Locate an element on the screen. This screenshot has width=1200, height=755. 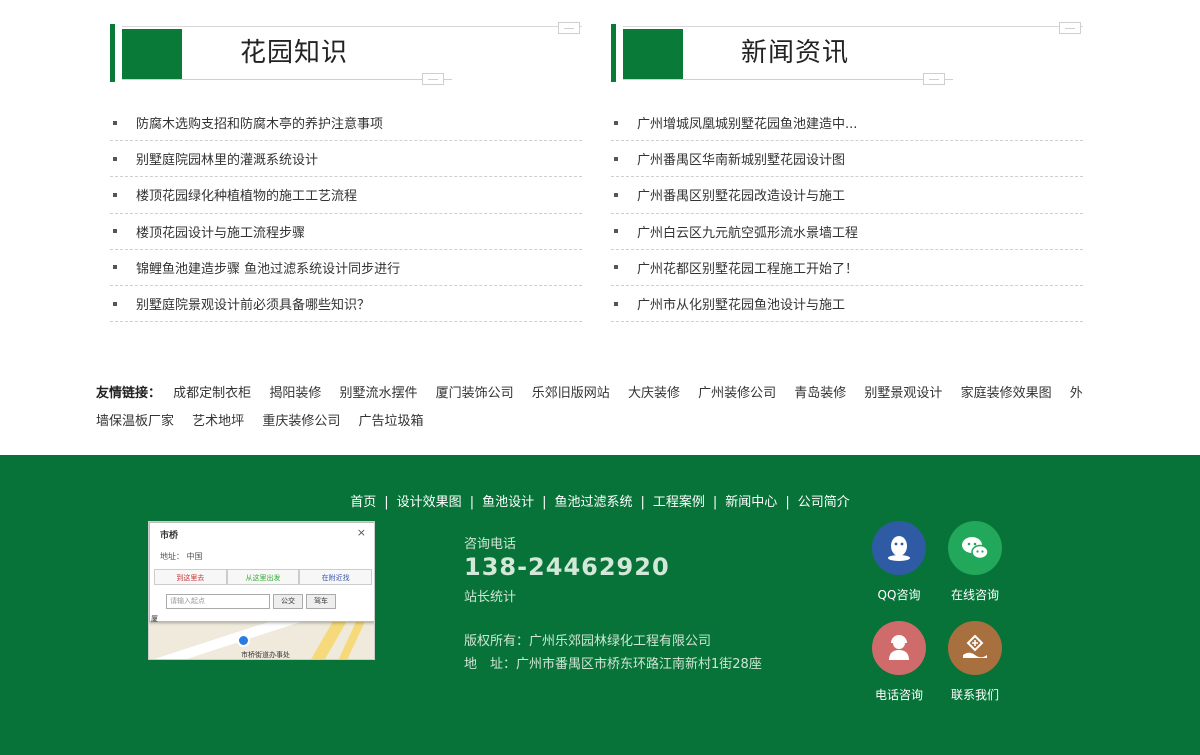
friend-link: 广州装修公司 is located at coordinates (737, 393).